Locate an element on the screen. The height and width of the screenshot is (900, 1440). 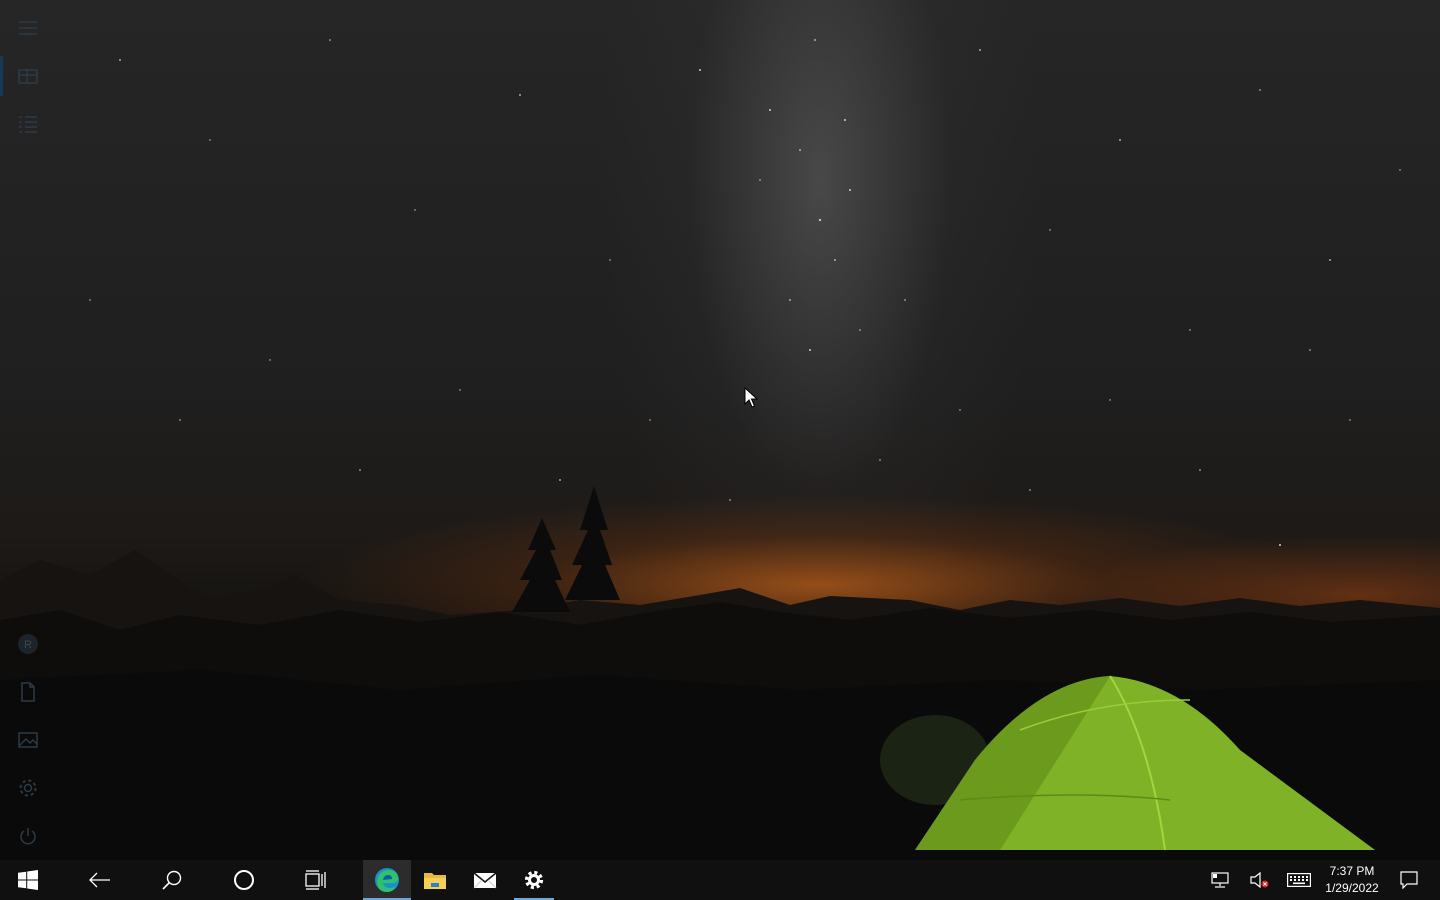
mail-button is located at coordinates (485, 880).